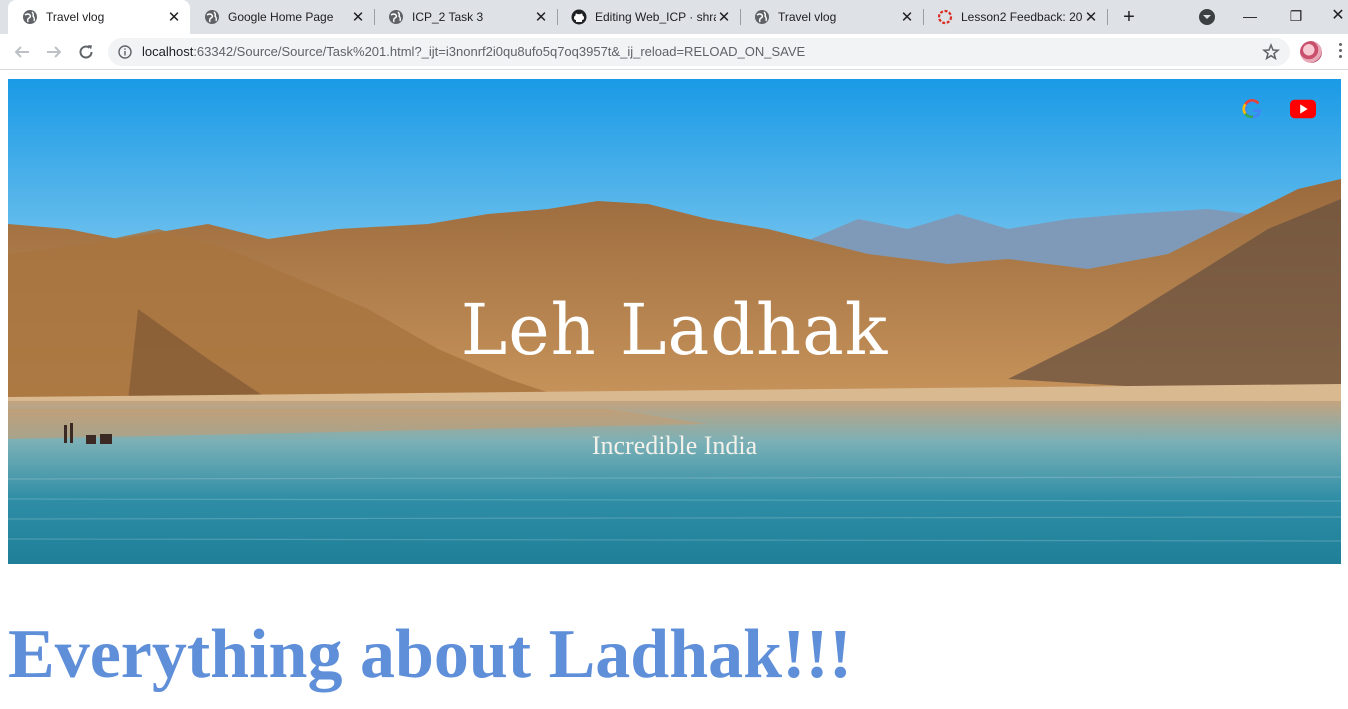 The image size is (1348, 709). What do you see at coordinates (945, 17) in the screenshot?
I see `lesson-icon` at bounding box center [945, 17].